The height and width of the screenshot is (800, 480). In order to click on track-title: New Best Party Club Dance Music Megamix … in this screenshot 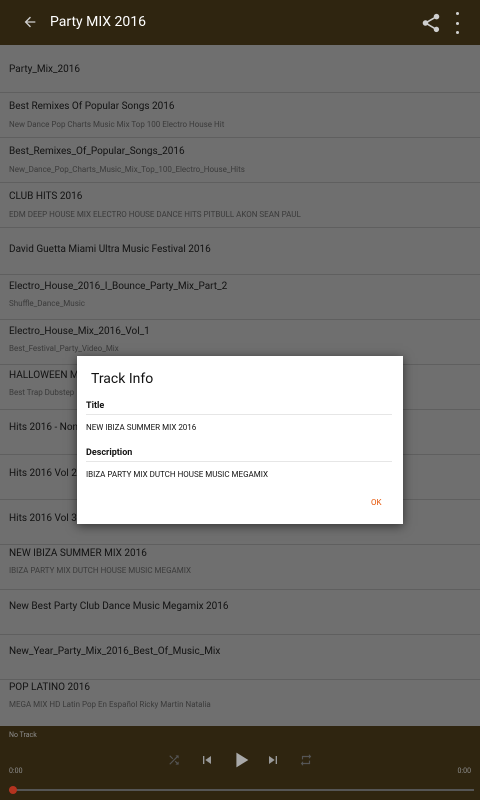, I will do `click(119, 606)`.